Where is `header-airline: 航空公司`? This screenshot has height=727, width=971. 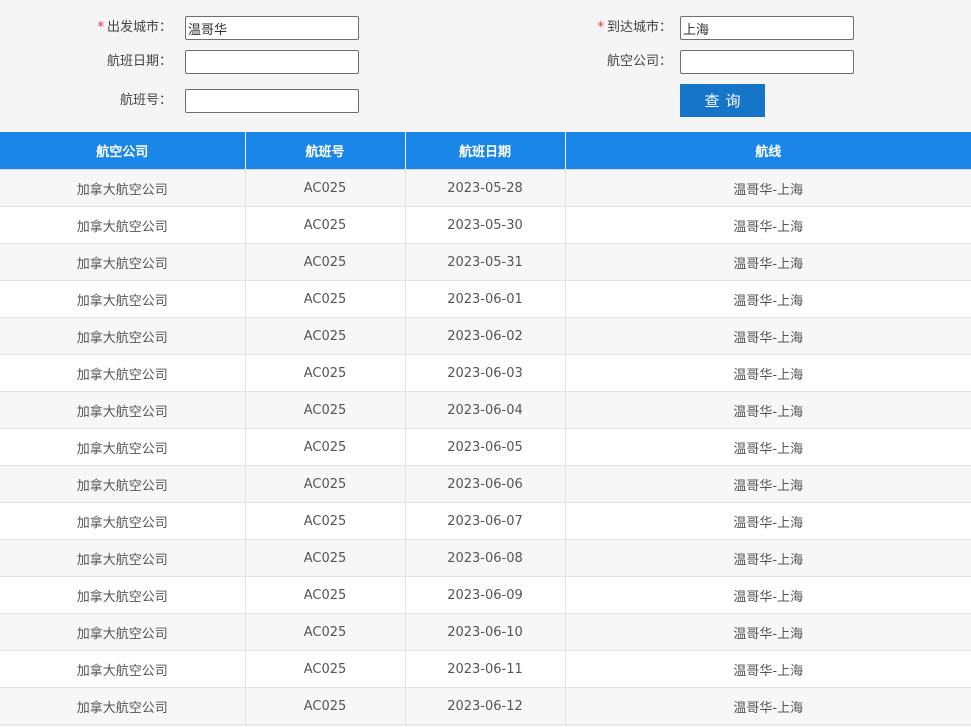
header-airline: 航空公司 is located at coordinates (123, 151).